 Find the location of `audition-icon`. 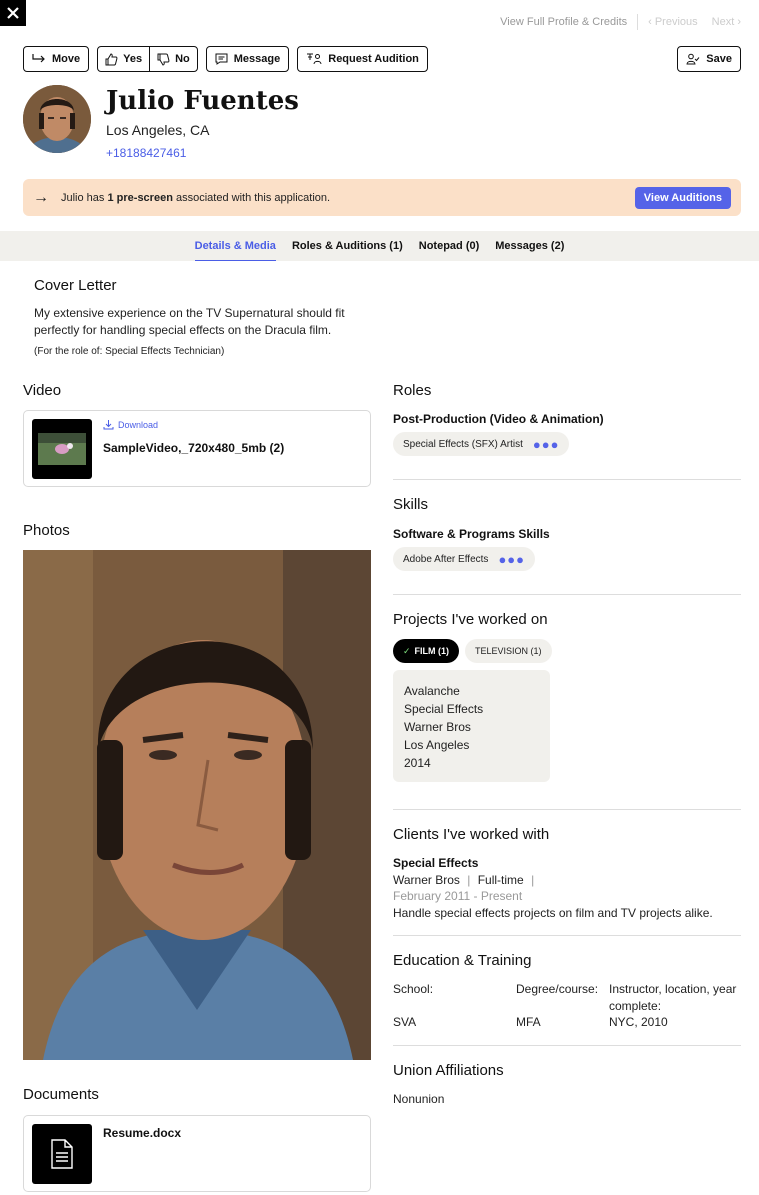

audition-icon is located at coordinates (314, 59).